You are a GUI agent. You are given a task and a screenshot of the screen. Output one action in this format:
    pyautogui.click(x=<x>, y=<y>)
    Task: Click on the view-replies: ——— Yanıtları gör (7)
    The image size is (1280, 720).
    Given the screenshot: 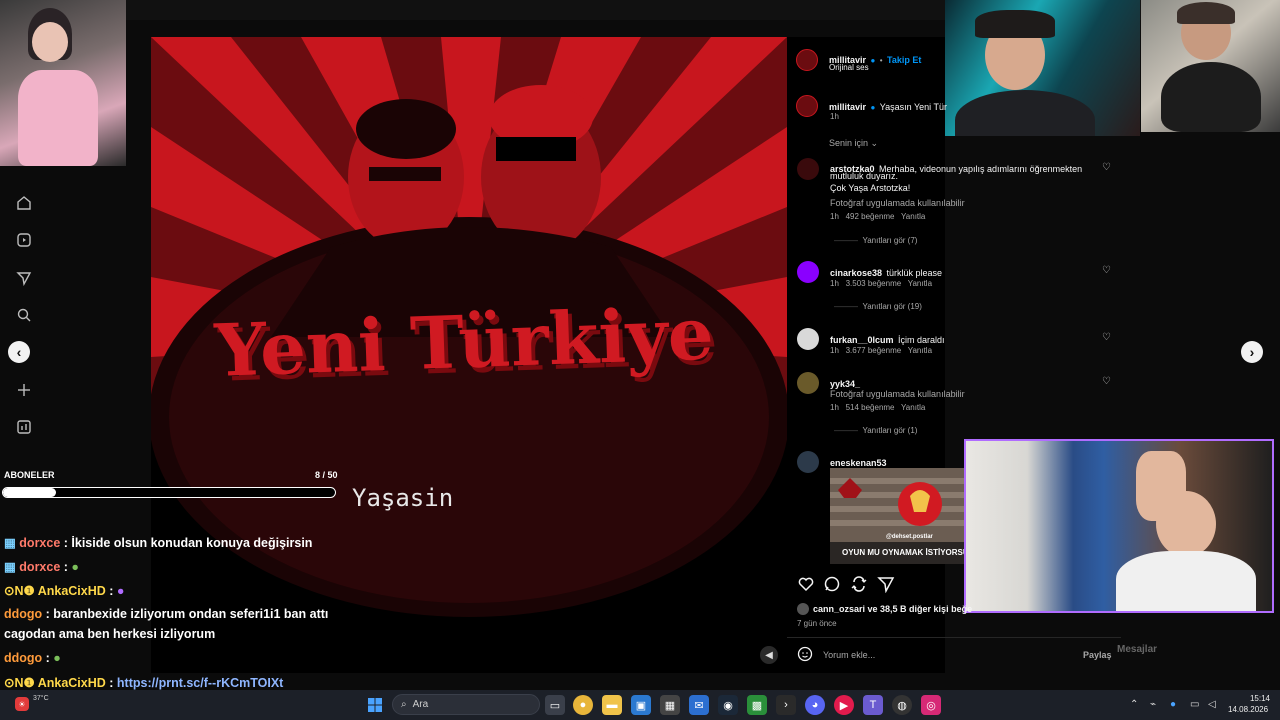 What is the action you would take?
    pyautogui.click(x=875, y=240)
    